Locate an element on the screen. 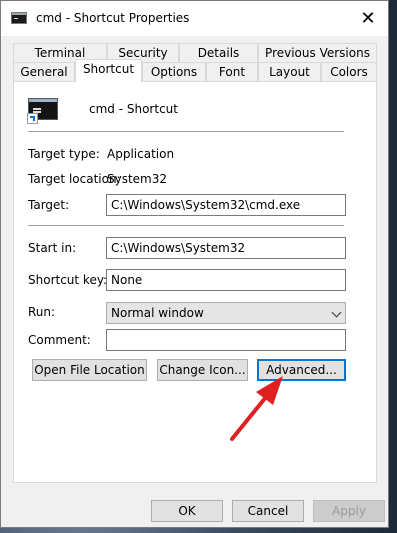 The height and width of the screenshot is (533, 397). target-location-value: System32 is located at coordinates (137, 179).